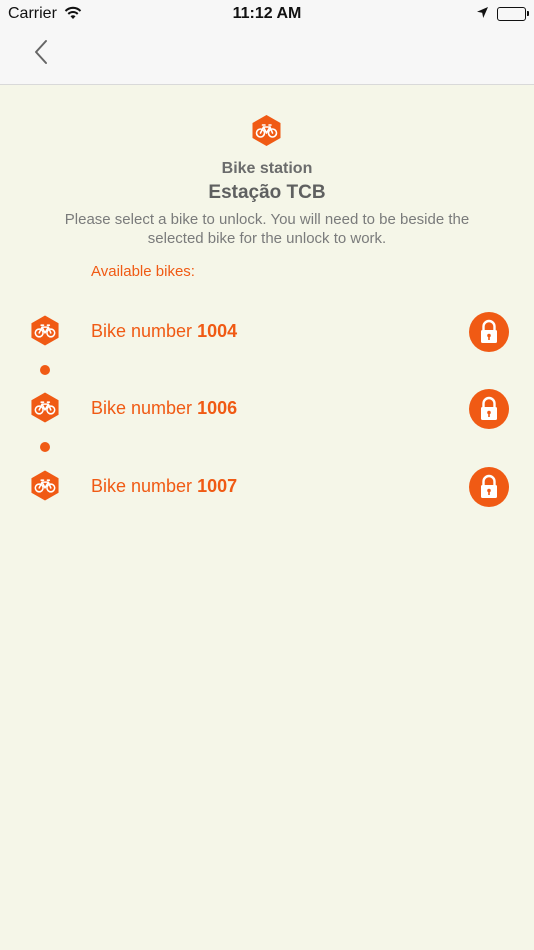  What do you see at coordinates (267, 56) in the screenshot?
I see `navigation-bar` at bounding box center [267, 56].